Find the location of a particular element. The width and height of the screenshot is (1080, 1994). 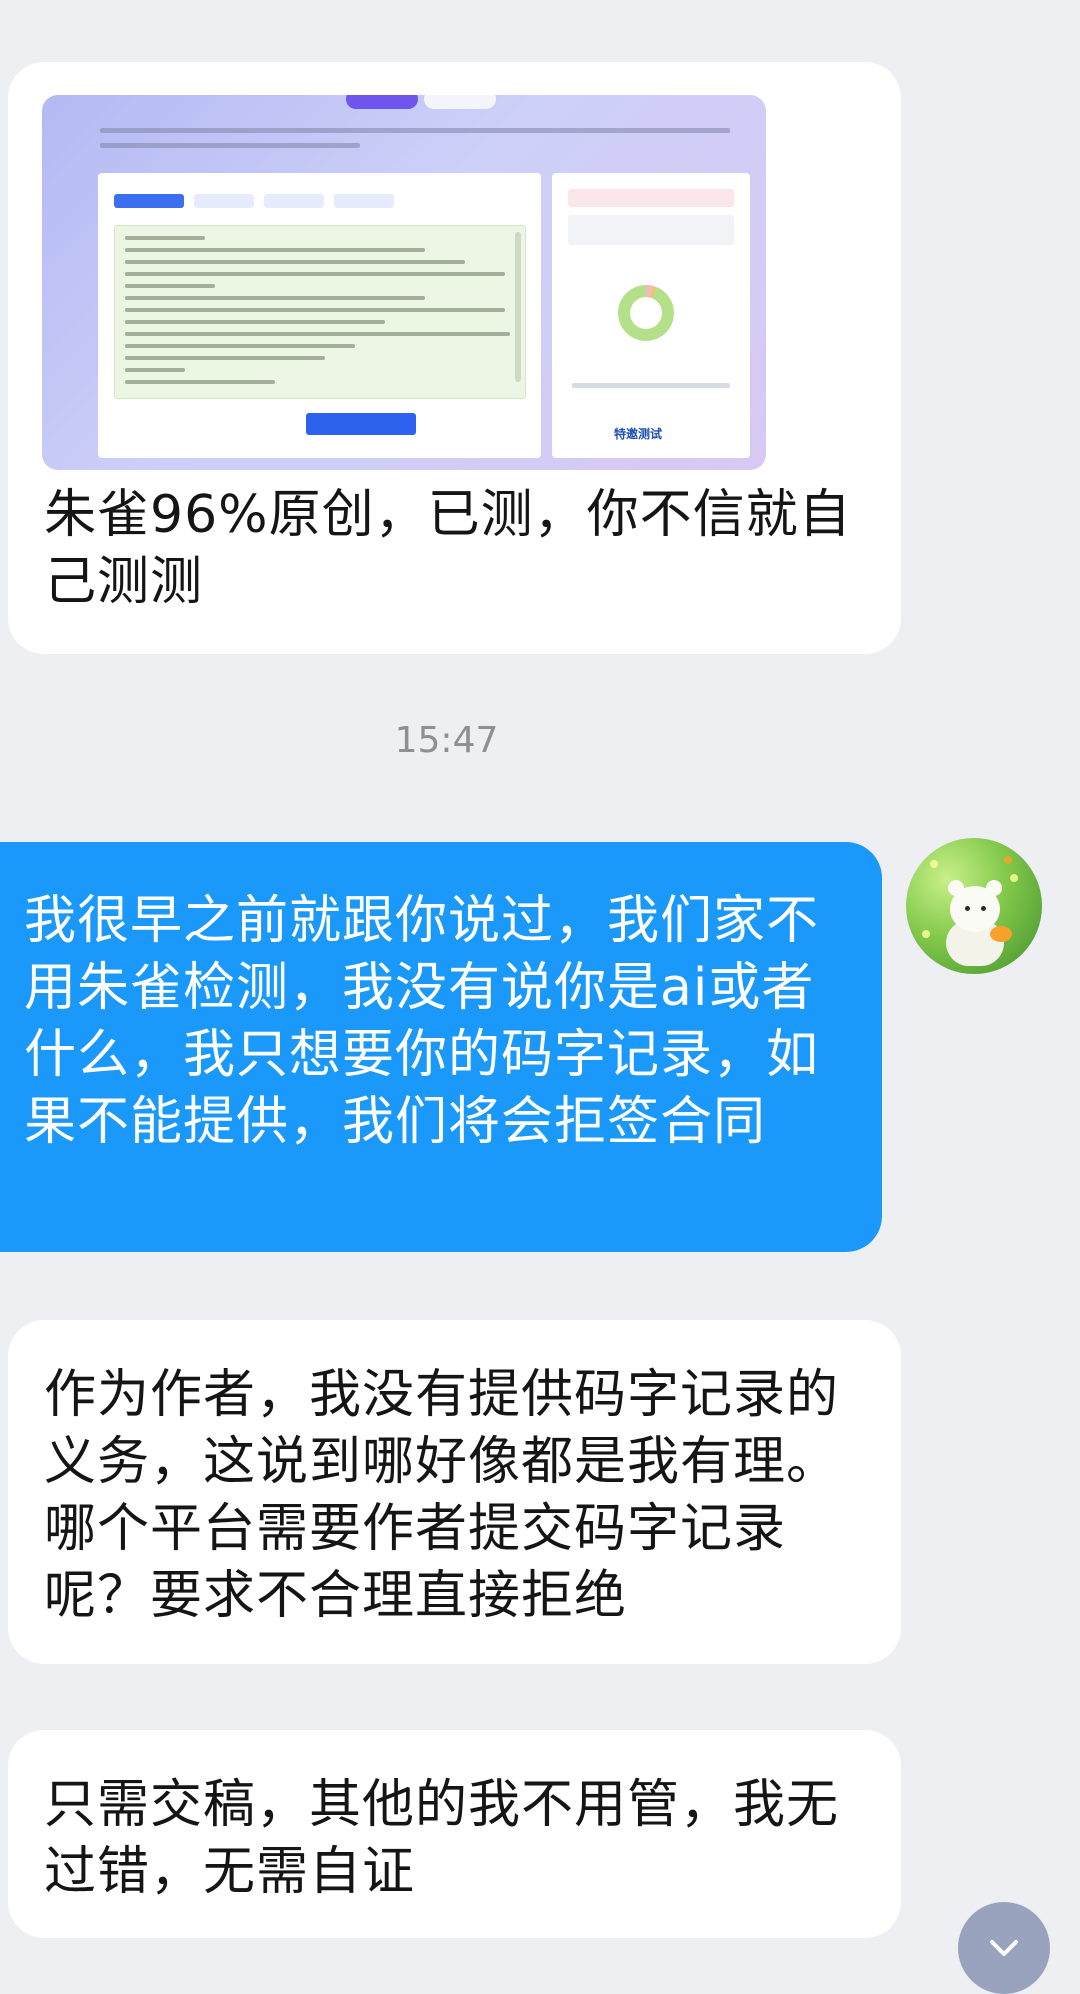

donut-chart-icon is located at coordinates (646, 313).